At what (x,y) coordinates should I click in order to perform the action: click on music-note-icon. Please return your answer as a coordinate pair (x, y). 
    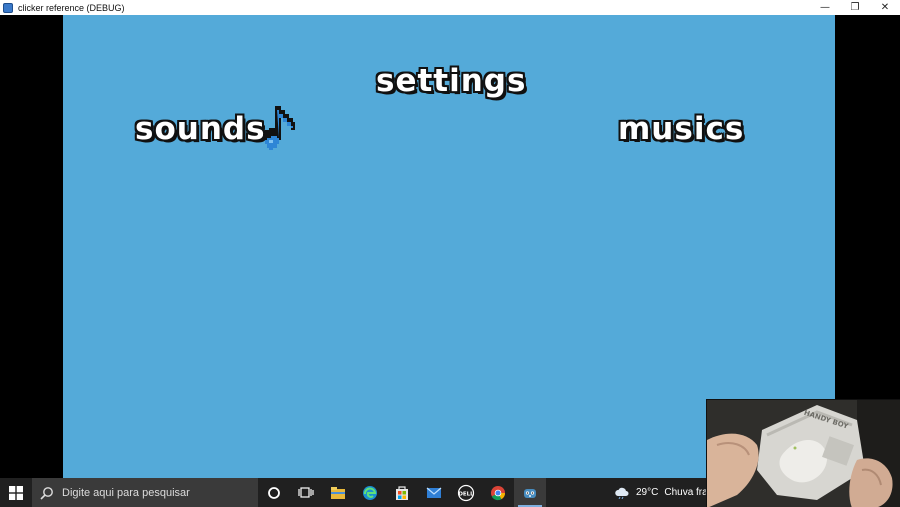
    Looking at the image, I should click on (279, 128).